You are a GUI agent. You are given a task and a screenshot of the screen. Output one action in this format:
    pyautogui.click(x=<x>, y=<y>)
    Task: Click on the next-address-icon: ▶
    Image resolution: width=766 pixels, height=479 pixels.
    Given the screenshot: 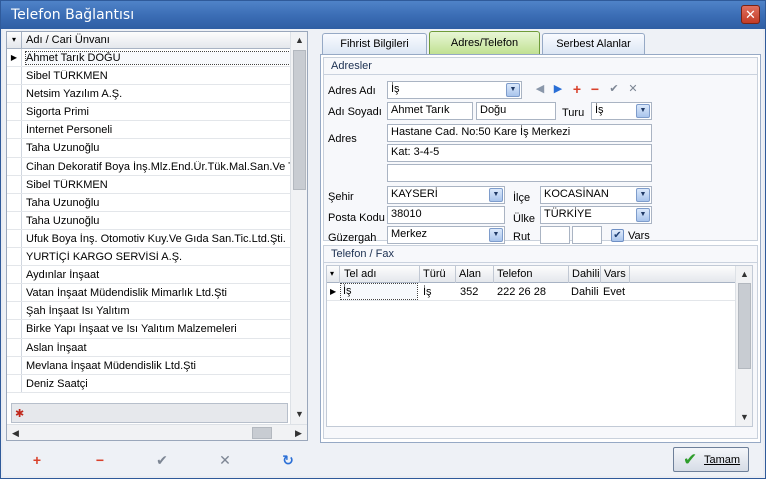 What is the action you would take?
    pyautogui.click(x=558, y=89)
    